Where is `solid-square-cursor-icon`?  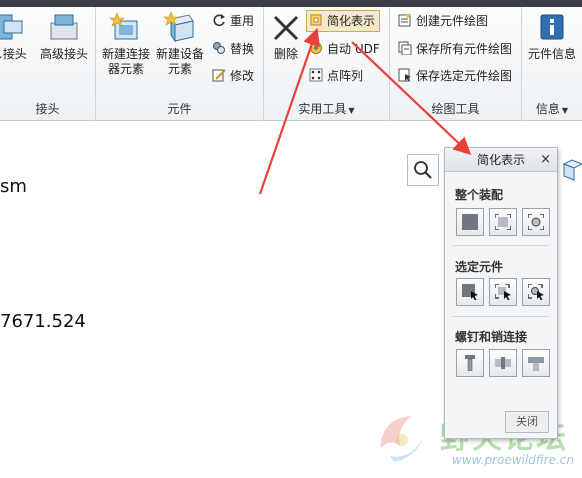
solid-square-cursor-icon is located at coordinates (470, 292).